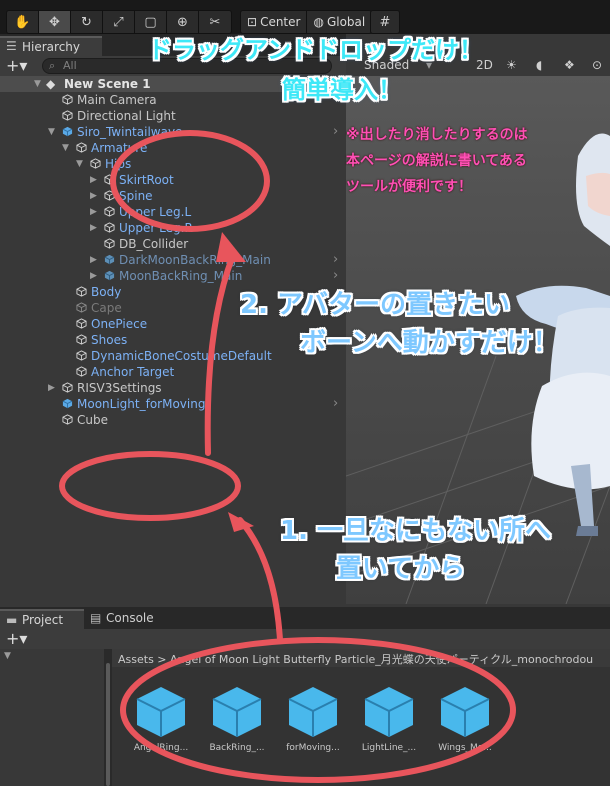  What do you see at coordinates (342, 90) in the screenshot?
I see `headline-line2: 簡単導入！` at bounding box center [342, 90].